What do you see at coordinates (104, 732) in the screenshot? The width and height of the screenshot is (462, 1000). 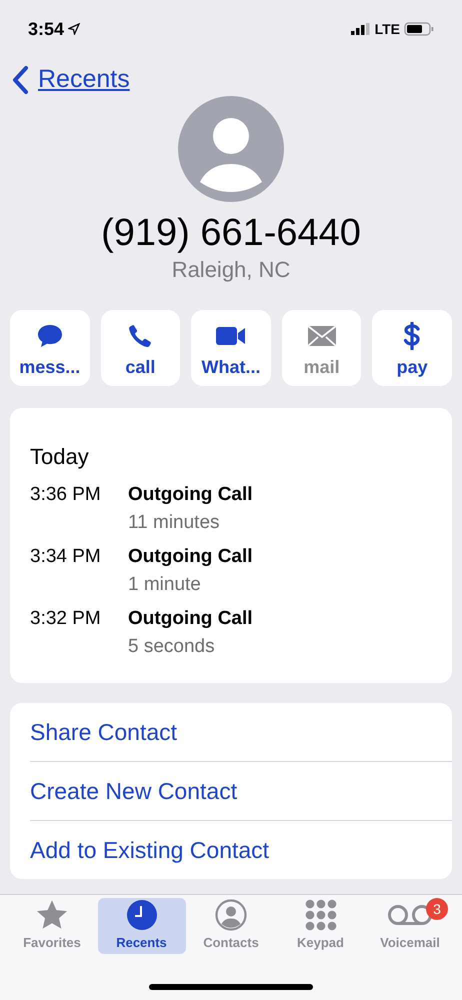 I see `contact-option: Share Contact` at bounding box center [104, 732].